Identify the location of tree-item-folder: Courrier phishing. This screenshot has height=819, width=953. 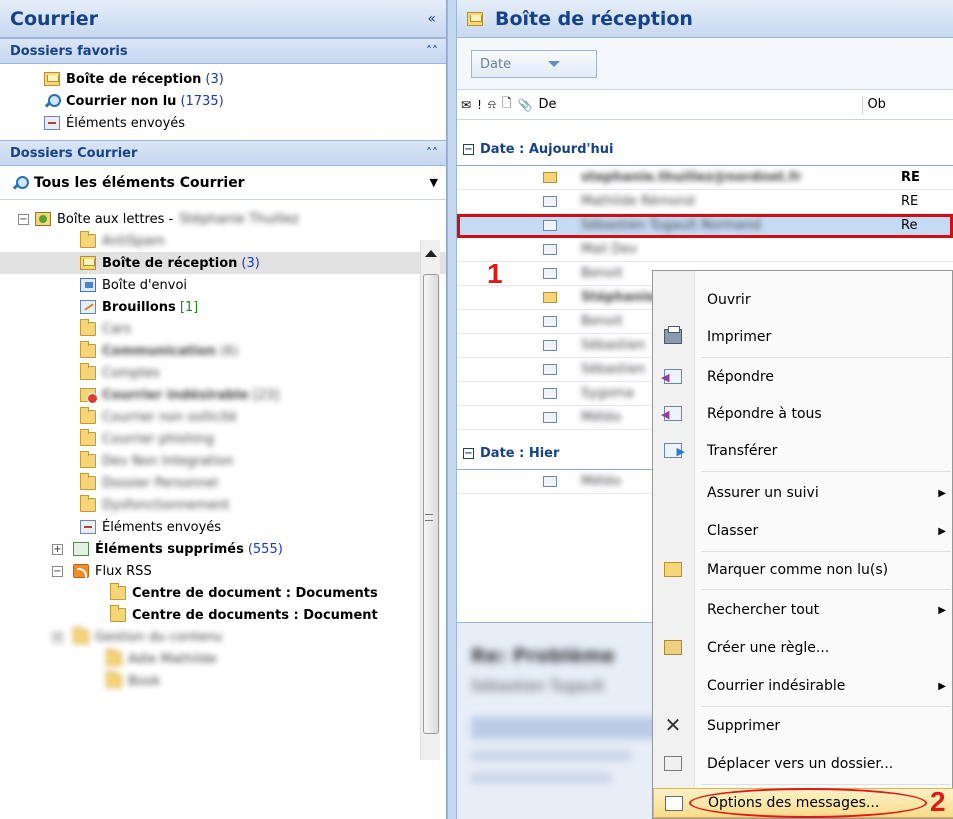
(223, 439).